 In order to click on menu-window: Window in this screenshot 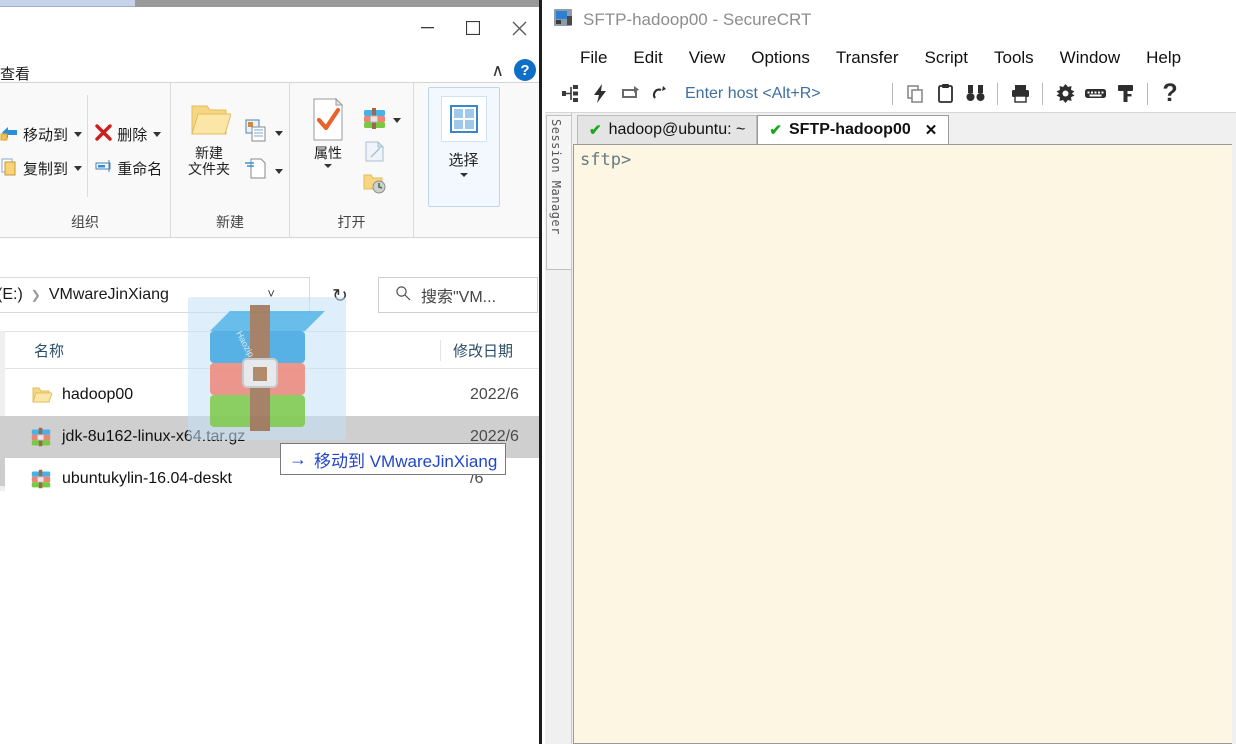, I will do `click(1090, 58)`.